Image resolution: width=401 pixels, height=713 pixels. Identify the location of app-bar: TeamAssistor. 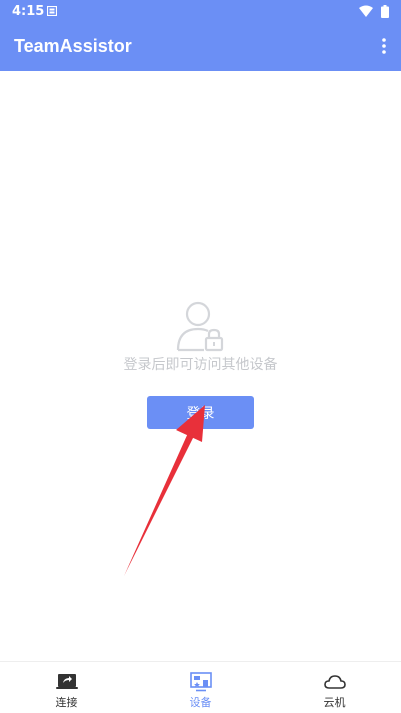
(200, 47).